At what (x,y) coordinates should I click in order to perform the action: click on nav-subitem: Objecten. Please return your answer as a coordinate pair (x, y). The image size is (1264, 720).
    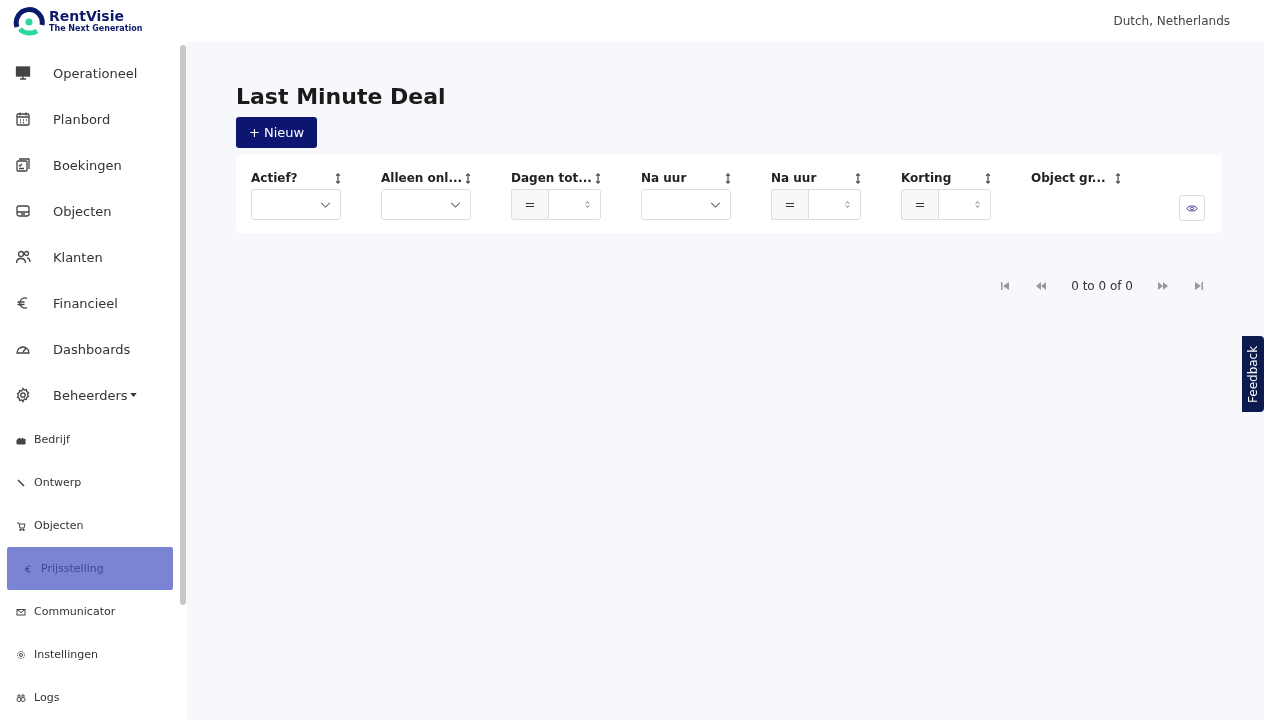
    Looking at the image, I should click on (86, 525).